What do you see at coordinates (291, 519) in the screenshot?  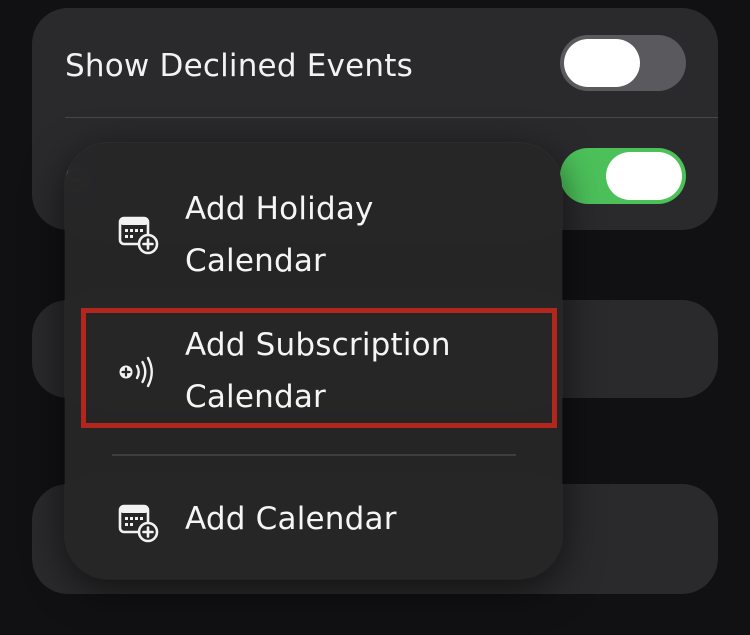 I see `menu-item-label: Add Calendar` at bounding box center [291, 519].